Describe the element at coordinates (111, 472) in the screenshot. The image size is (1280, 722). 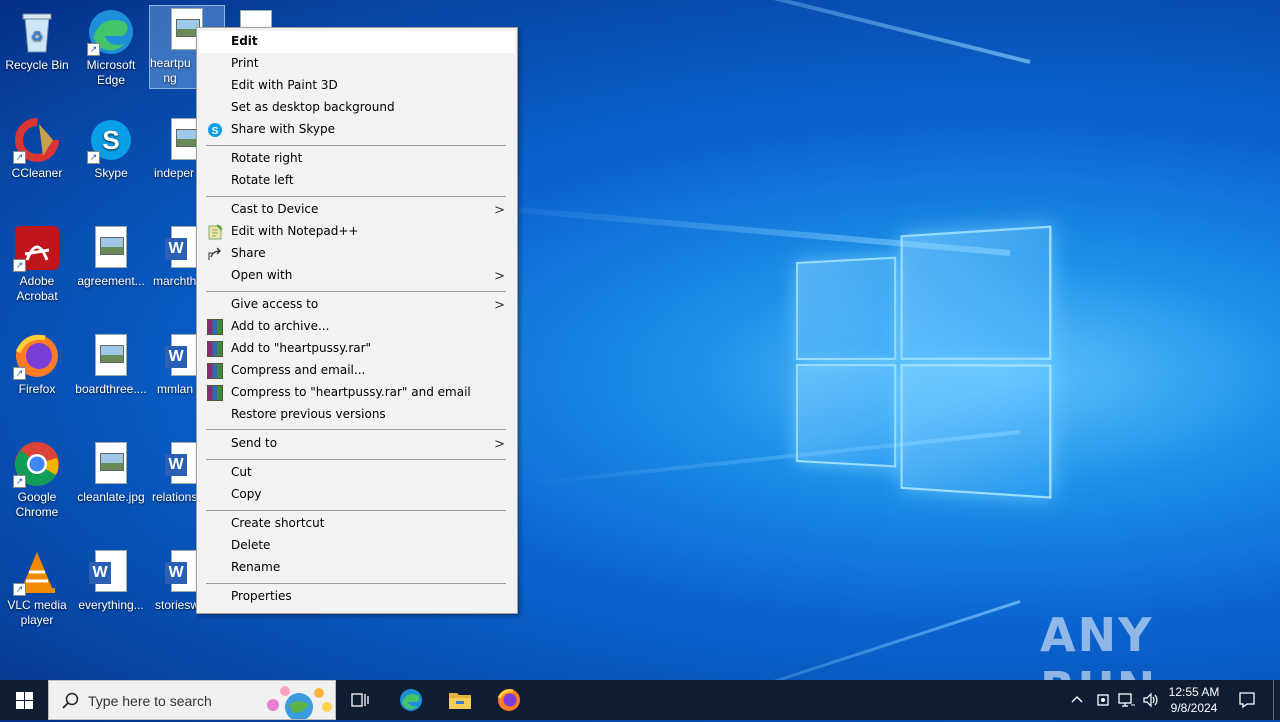
I see `desktop-icon-cleanlate: cleanlate.jpg` at that location.